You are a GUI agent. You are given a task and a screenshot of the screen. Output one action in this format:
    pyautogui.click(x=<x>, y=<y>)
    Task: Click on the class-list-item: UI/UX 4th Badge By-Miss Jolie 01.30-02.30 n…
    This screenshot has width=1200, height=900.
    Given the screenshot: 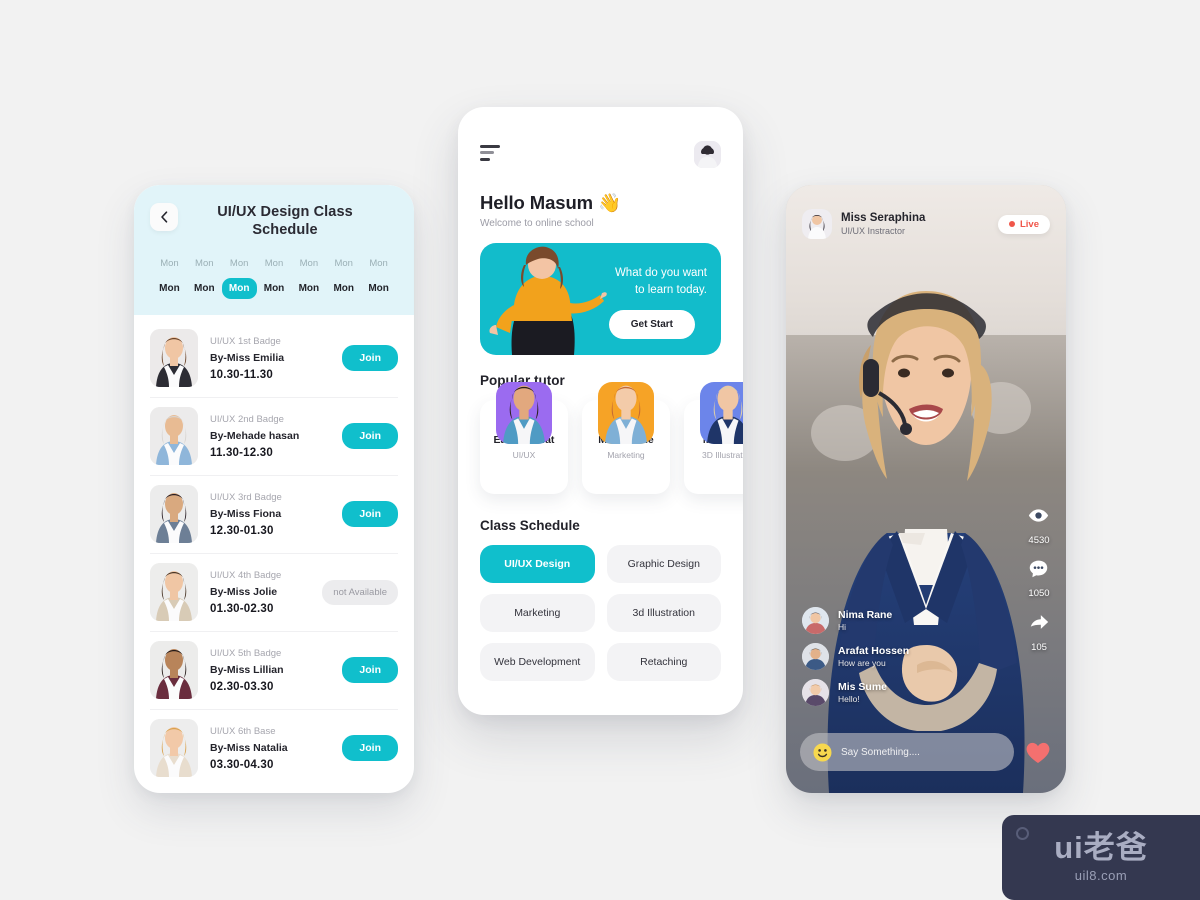 What is the action you would take?
    pyautogui.click(x=274, y=592)
    